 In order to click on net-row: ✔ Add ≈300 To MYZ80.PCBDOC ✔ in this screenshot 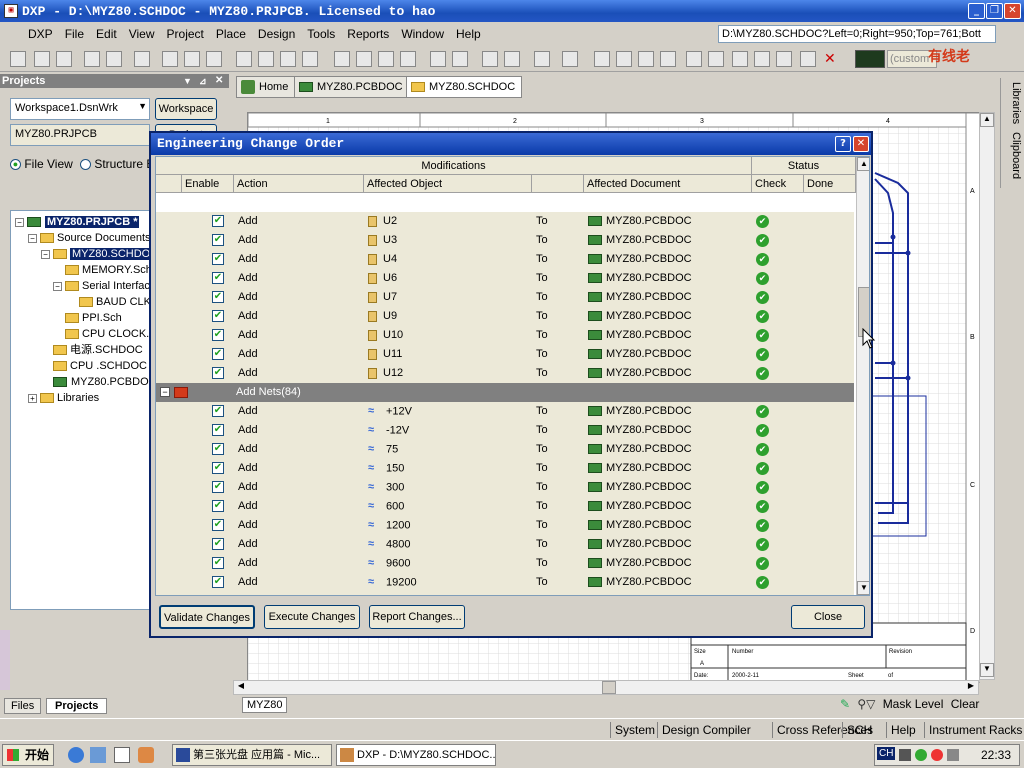, I will do `click(505, 487)`.